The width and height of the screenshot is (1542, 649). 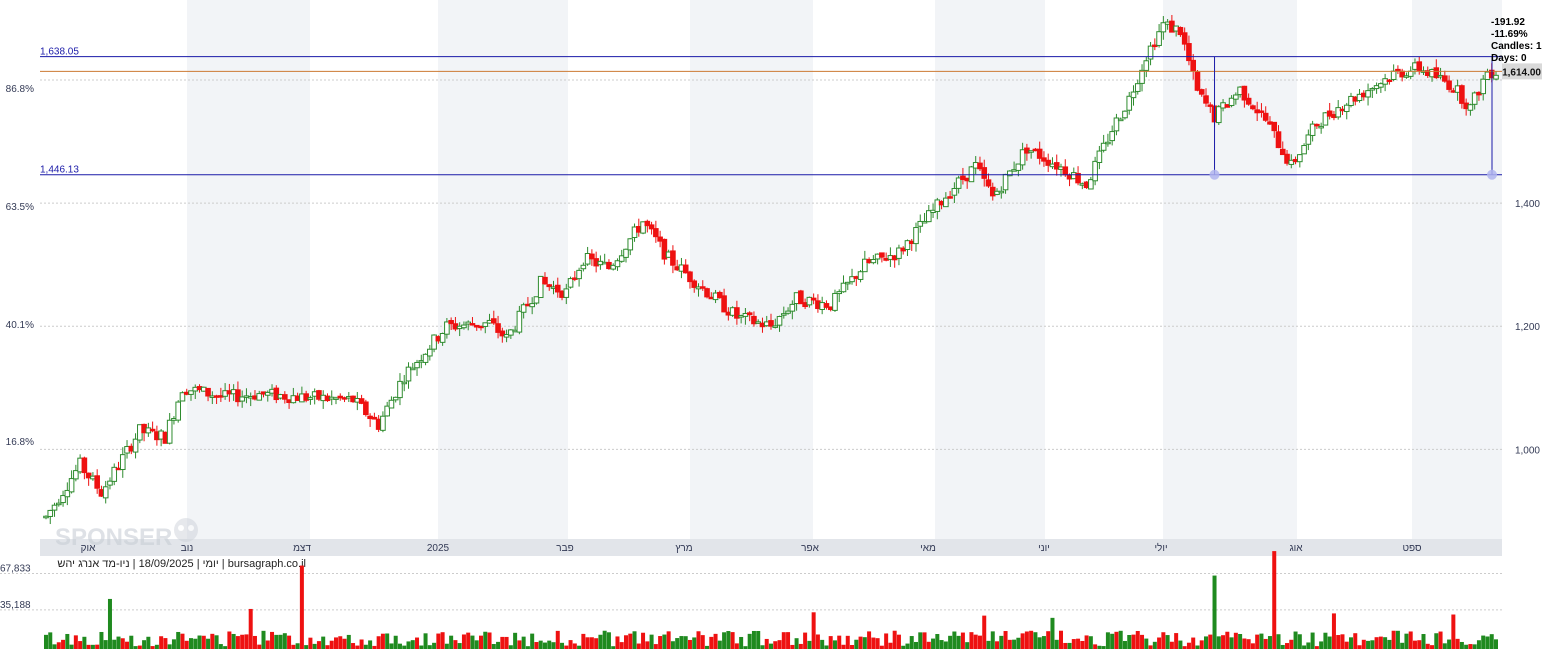 I want to click on x-tick-label: נוב, so click(x=187, y=548).